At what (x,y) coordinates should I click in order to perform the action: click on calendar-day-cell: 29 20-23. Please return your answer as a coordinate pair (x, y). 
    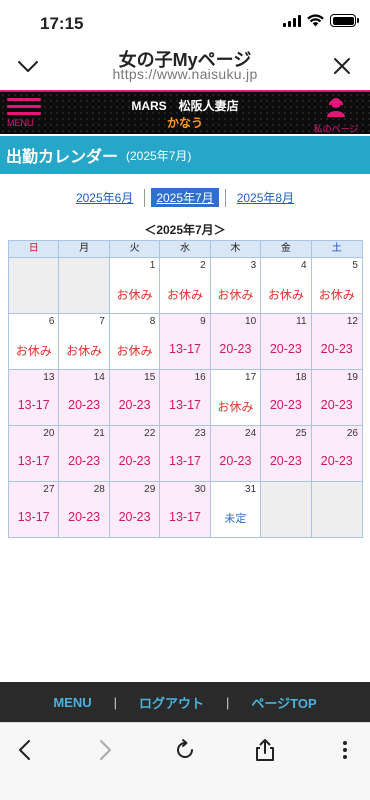
    Looking at the image, I should click on (135, 509).